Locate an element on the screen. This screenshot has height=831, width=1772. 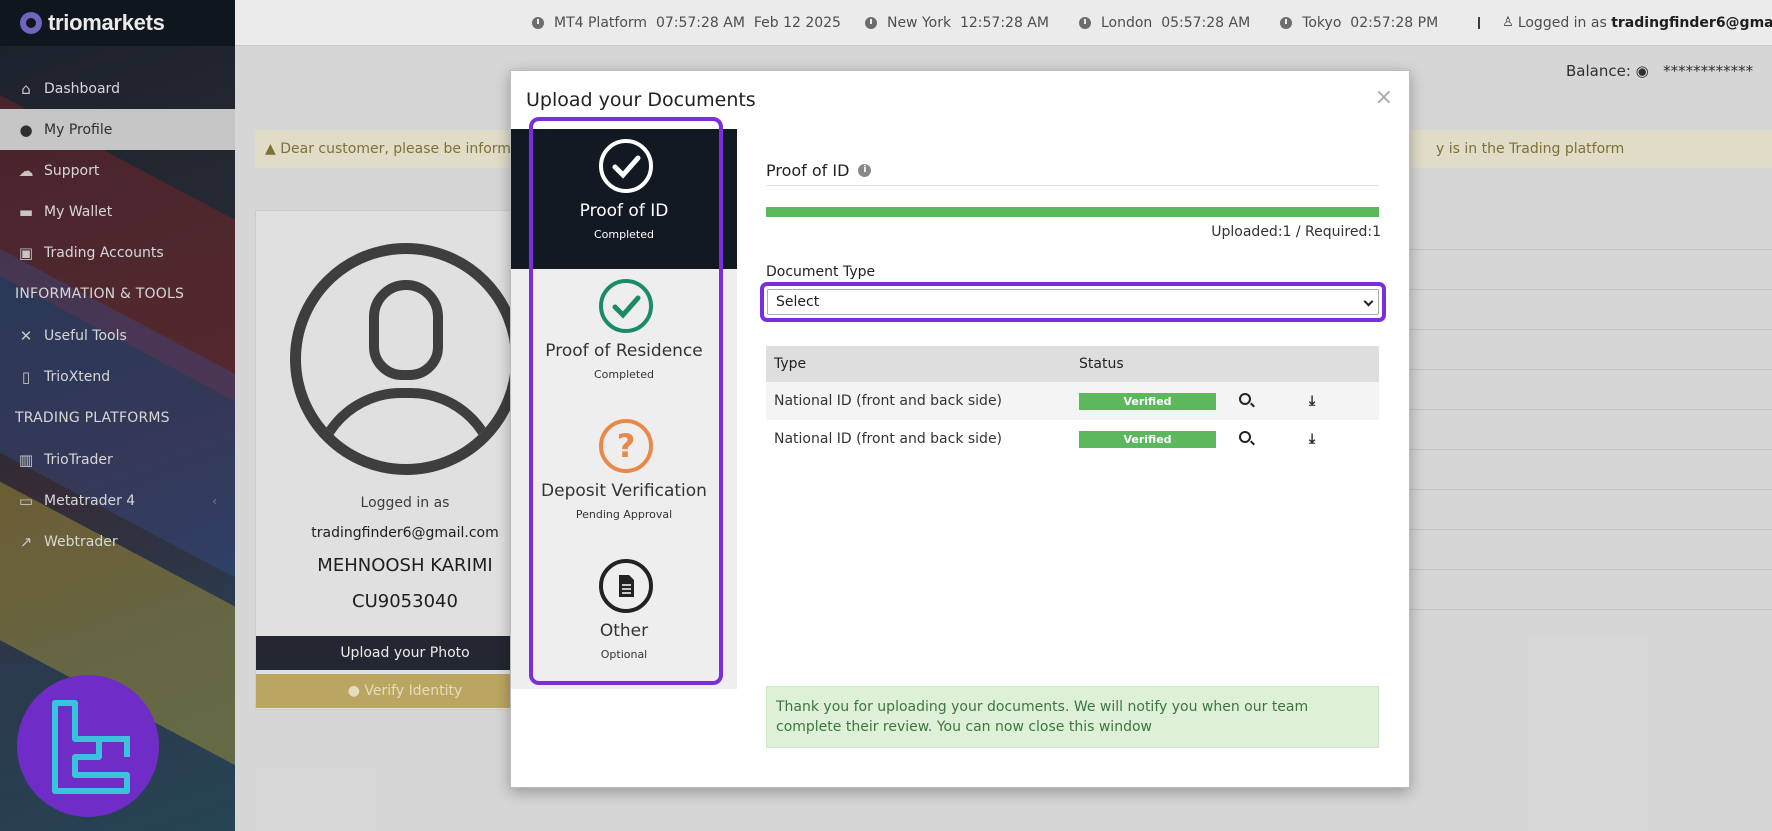
column-header-type: Type is located at coordinates (918, 364).